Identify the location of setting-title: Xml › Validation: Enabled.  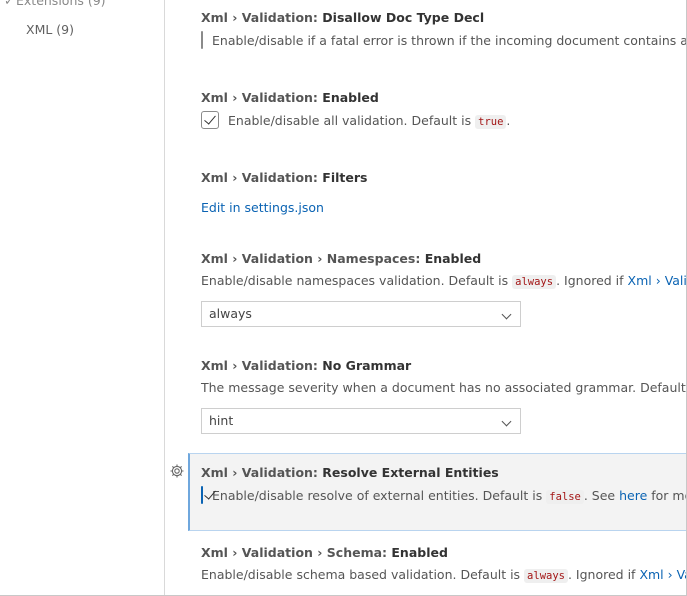
(290, 97).